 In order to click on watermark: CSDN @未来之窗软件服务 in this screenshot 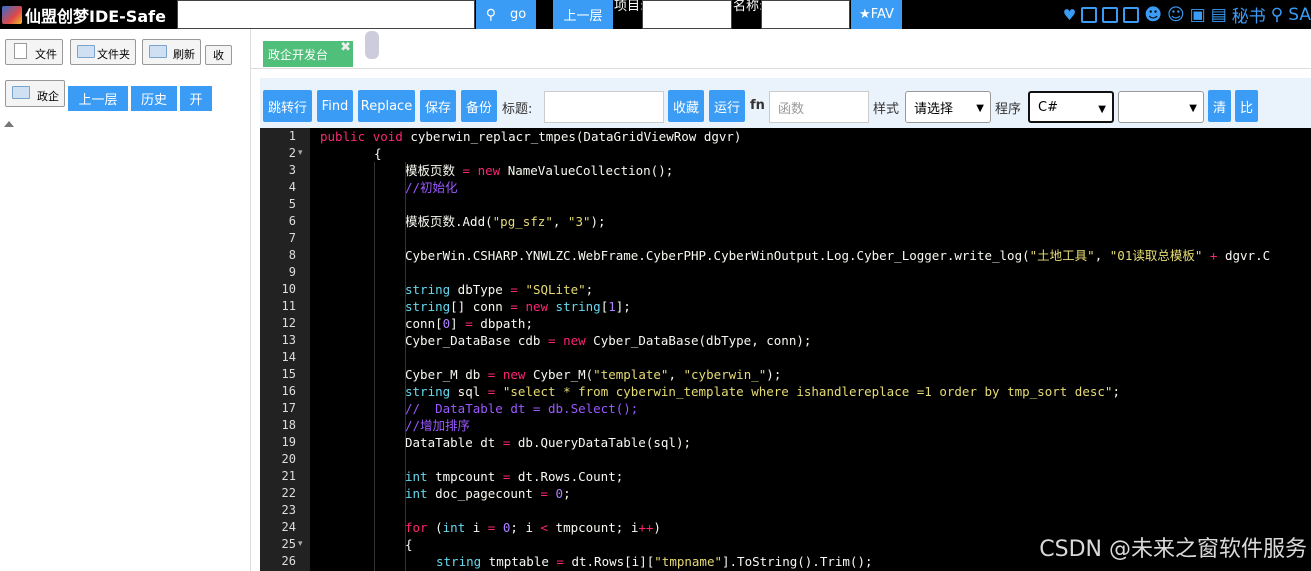, I will do `click(1173, 549)`.